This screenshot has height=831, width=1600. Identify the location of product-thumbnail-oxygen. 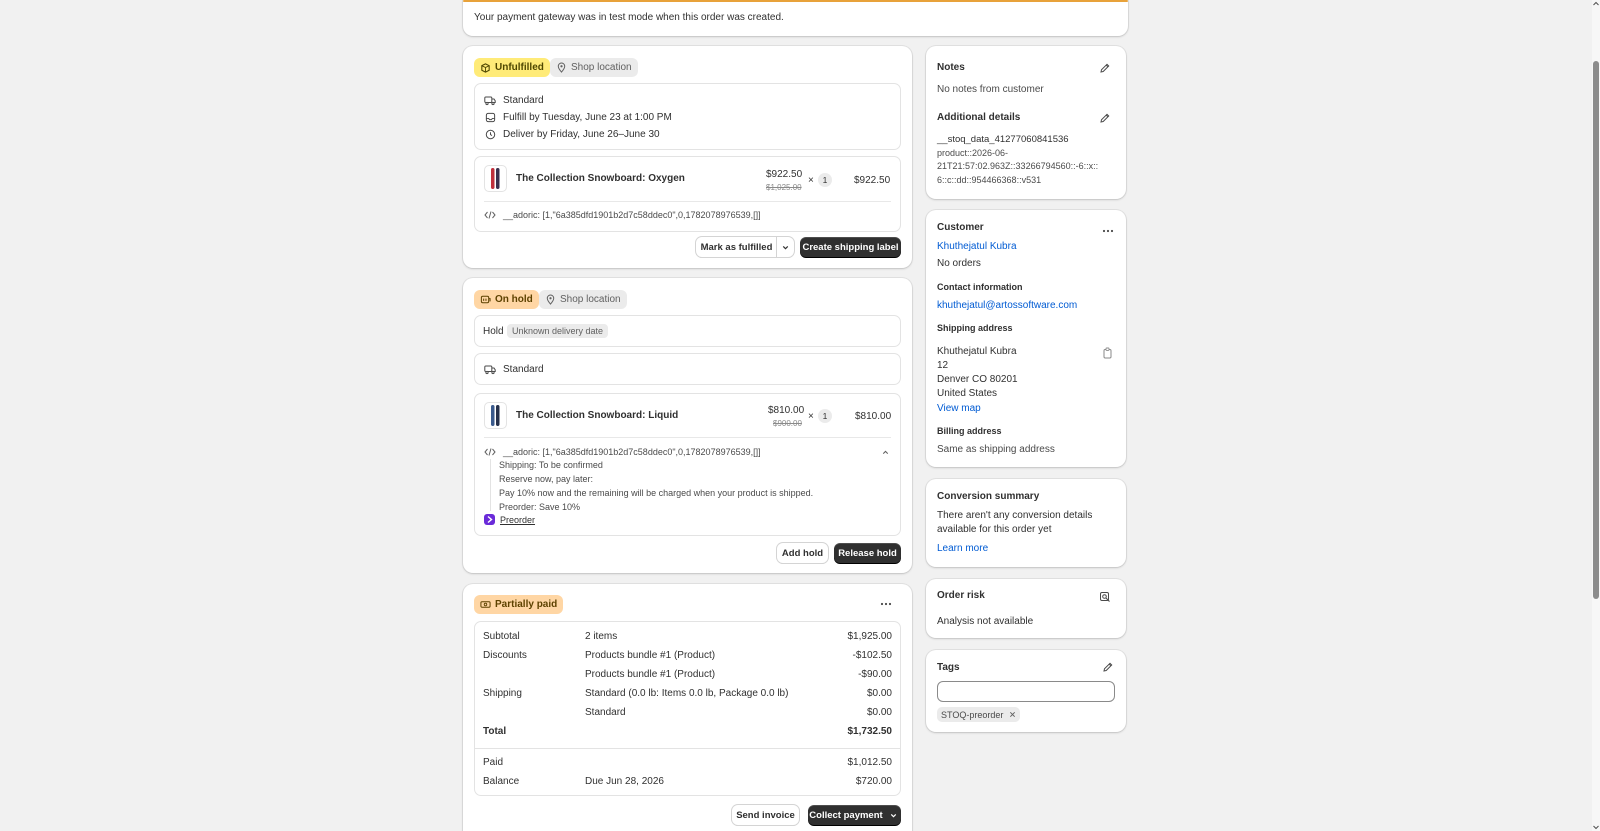
(495, 178).